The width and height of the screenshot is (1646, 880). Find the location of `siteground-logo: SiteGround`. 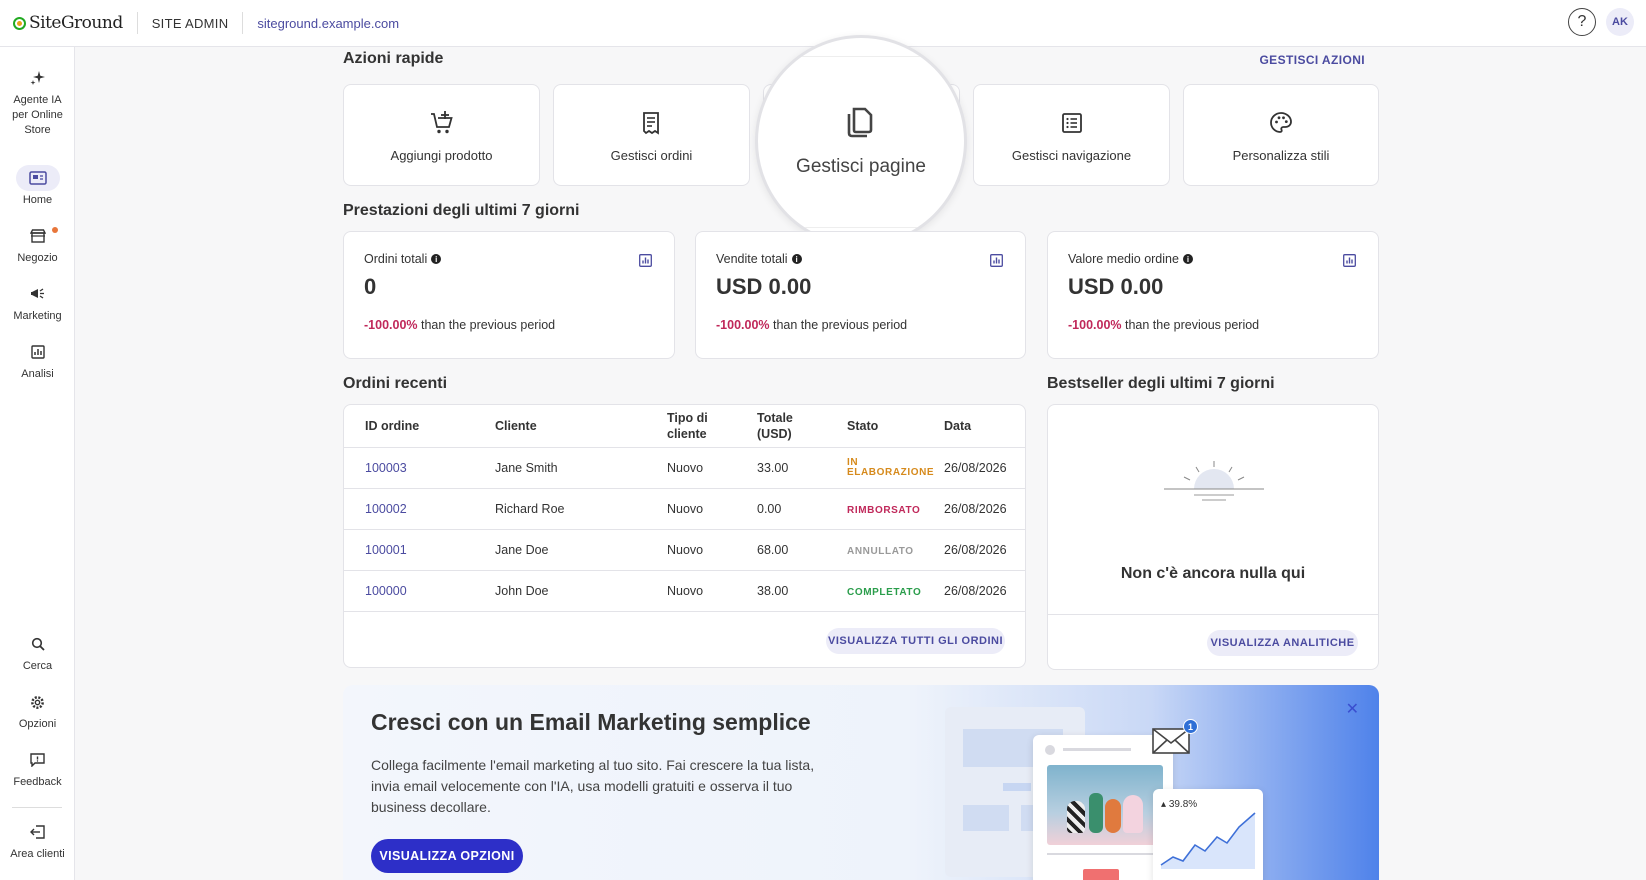

siteground-logo: SiteGround is located at coordinates (68, 23).